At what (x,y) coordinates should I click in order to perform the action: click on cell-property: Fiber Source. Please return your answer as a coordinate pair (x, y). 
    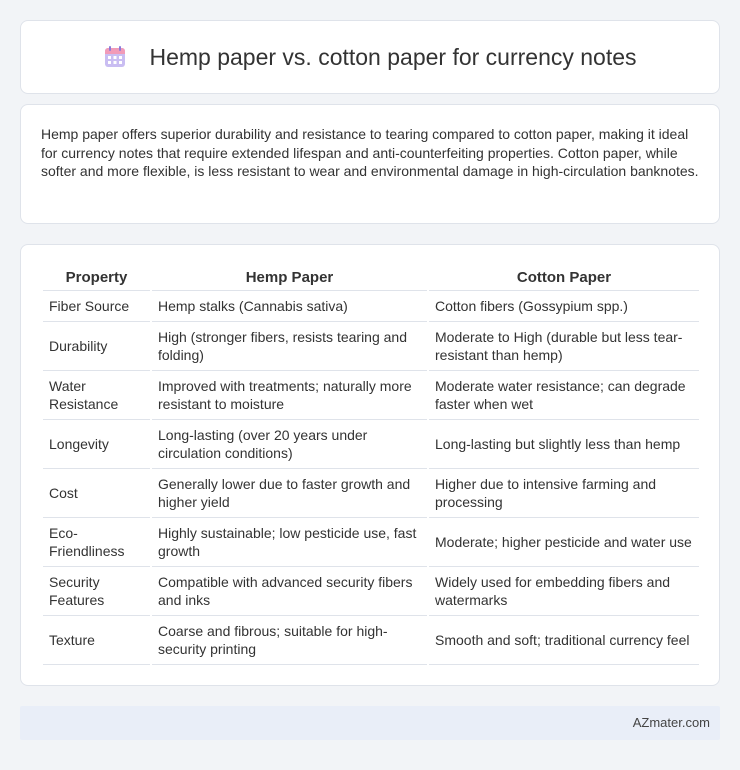
    Looking at the image, I should click on (97, 306).